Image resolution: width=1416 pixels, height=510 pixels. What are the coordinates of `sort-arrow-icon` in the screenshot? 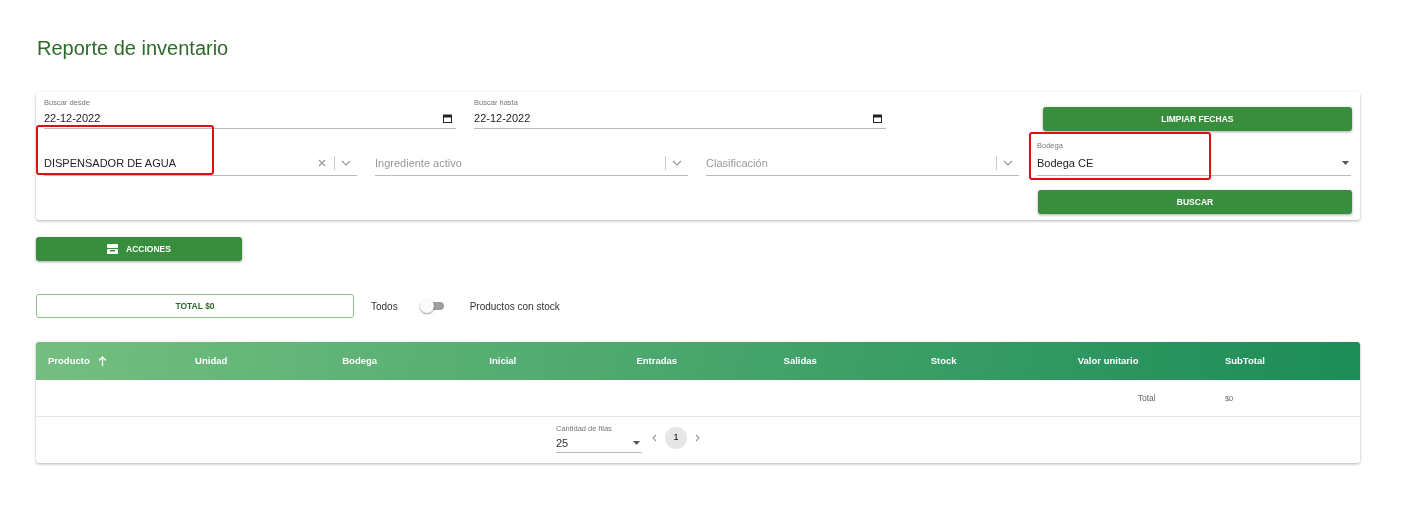 It's located at (102, 361).